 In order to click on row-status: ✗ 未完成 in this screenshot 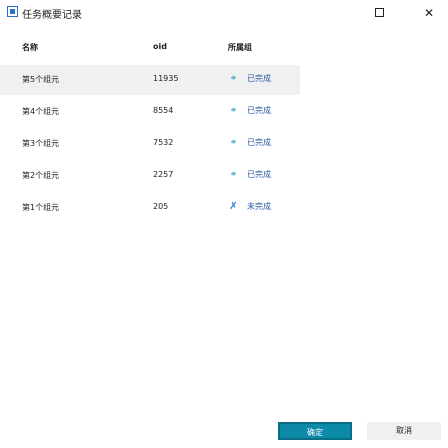, I will do `click(249, 206)`.